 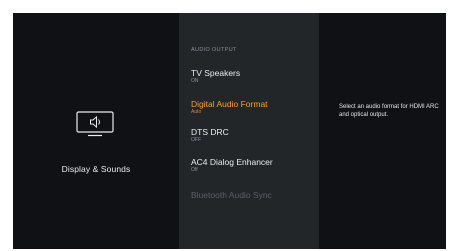 What do you see at coordinates (96, 169) in the screenshot?
I see `category-label: Display & Sounds` at bounding box center [96, 169].